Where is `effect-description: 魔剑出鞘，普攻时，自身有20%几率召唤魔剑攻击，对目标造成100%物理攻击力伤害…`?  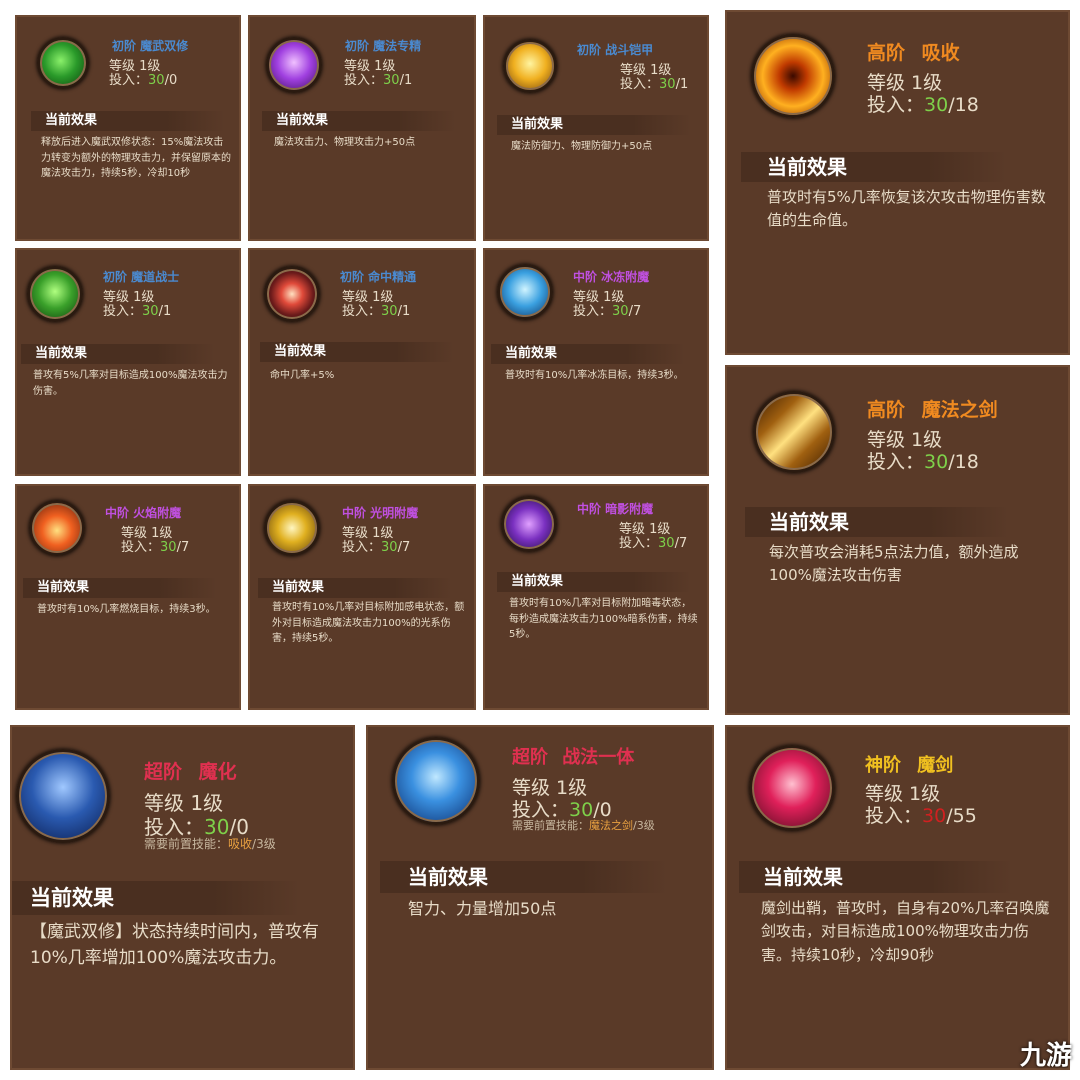
effect-description: 魔剑出鞘，普攻时，自身有20%几率召唤魔剑攻击，对目标造成100%物理攻击力伤害… is located at coordinates (905, 931).